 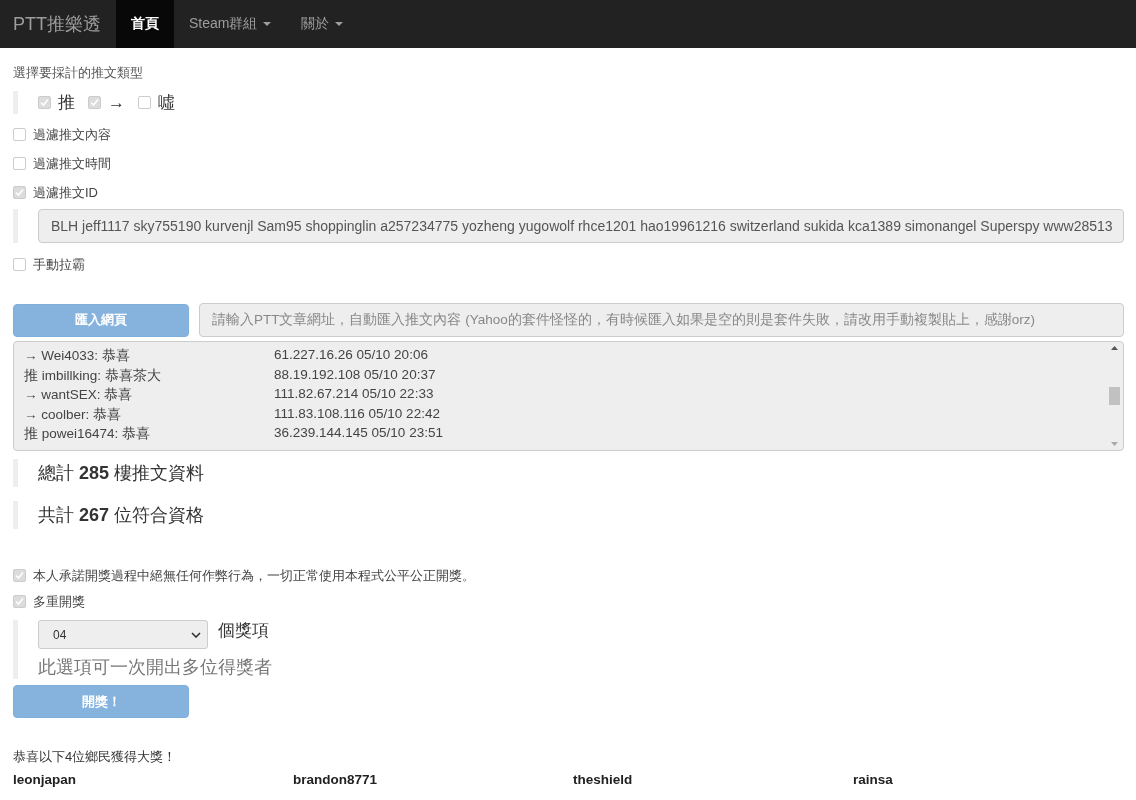 What do you see at coordinates (72, 163) in the screenshot?
I see `checkbox-label: 過濾推文時間` at bounding box center [72, 163].